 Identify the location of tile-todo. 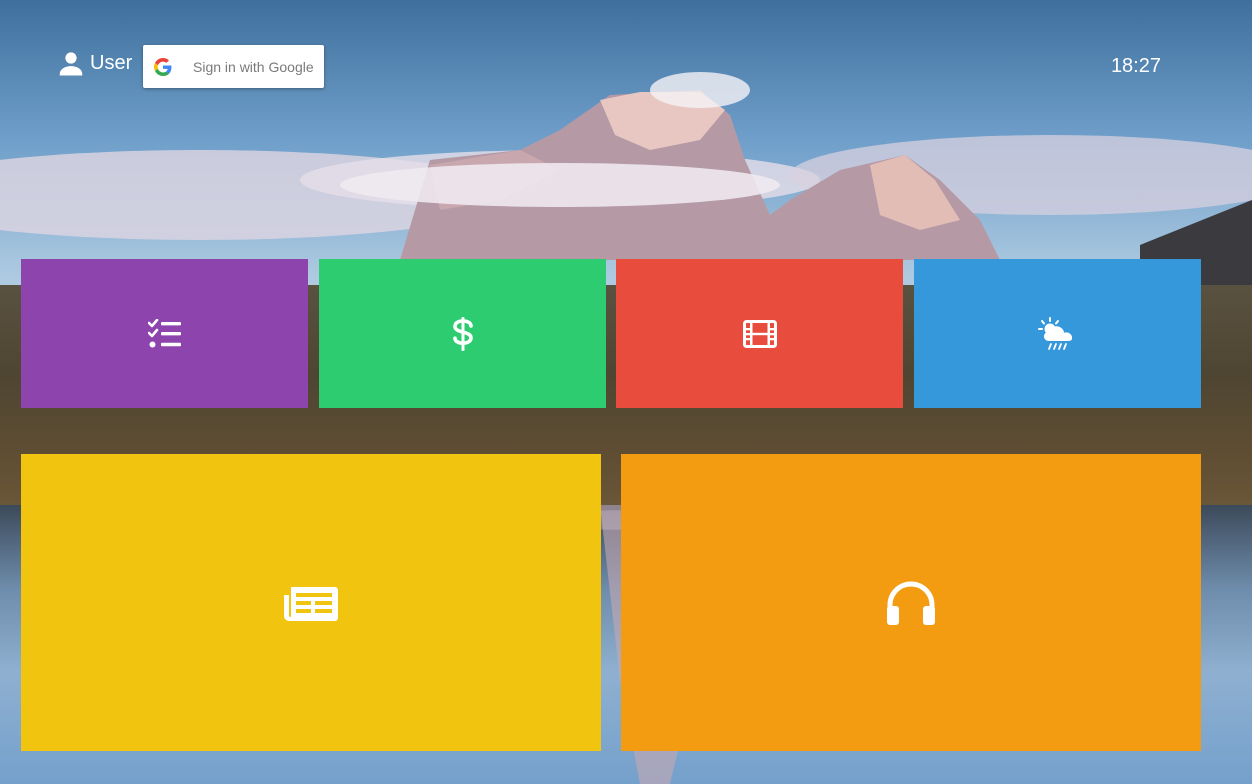
(164, 333).